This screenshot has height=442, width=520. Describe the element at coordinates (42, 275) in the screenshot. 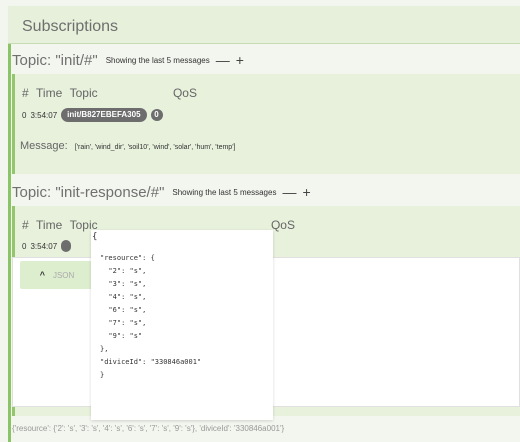

I see `caret-up-icon: ^` at that location.